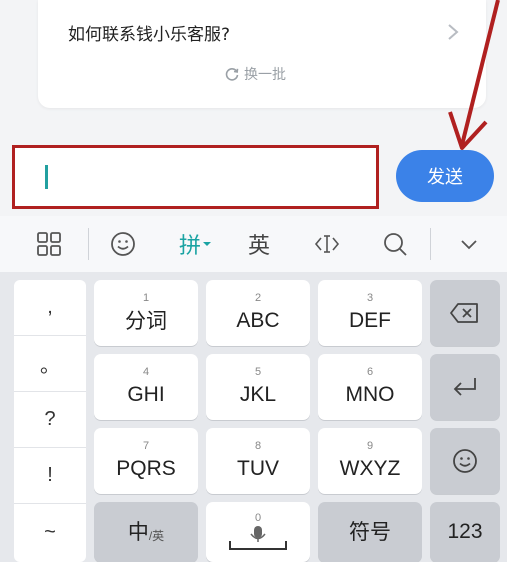 The image size is (507, 562). What do you see at coordinates (138, 532) in the screenshot?
I see `lang-main-label: 中` at bounding box center [138, 532].